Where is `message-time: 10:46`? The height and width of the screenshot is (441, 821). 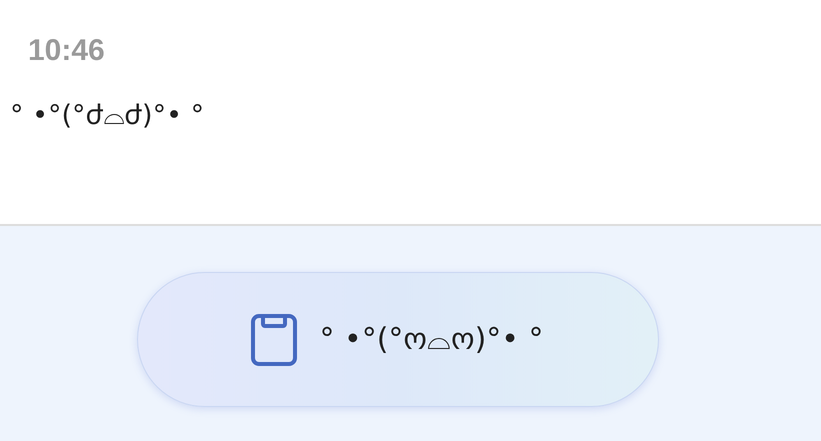 message-time: 10:46 is located at coordinates (66, 51).